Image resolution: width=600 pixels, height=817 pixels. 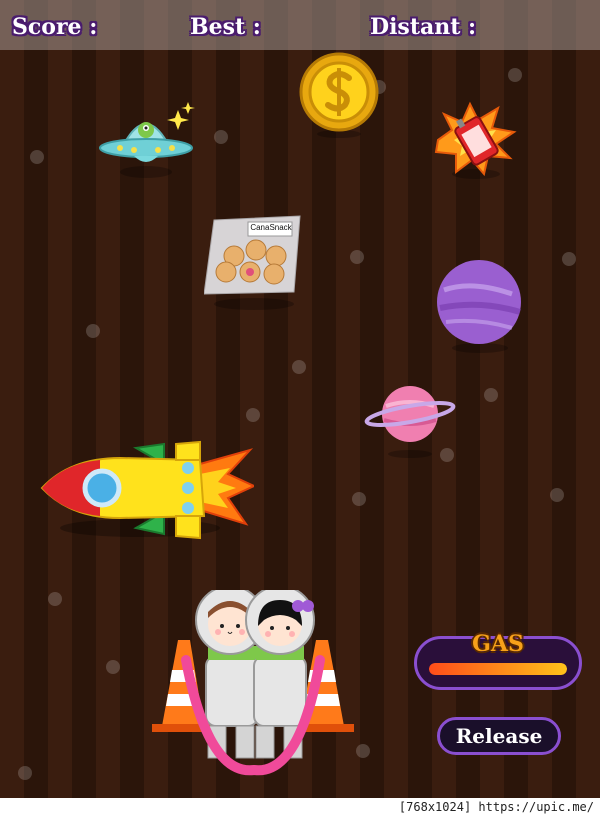 I want to click on gas-fill, so click(x=498, y=669).